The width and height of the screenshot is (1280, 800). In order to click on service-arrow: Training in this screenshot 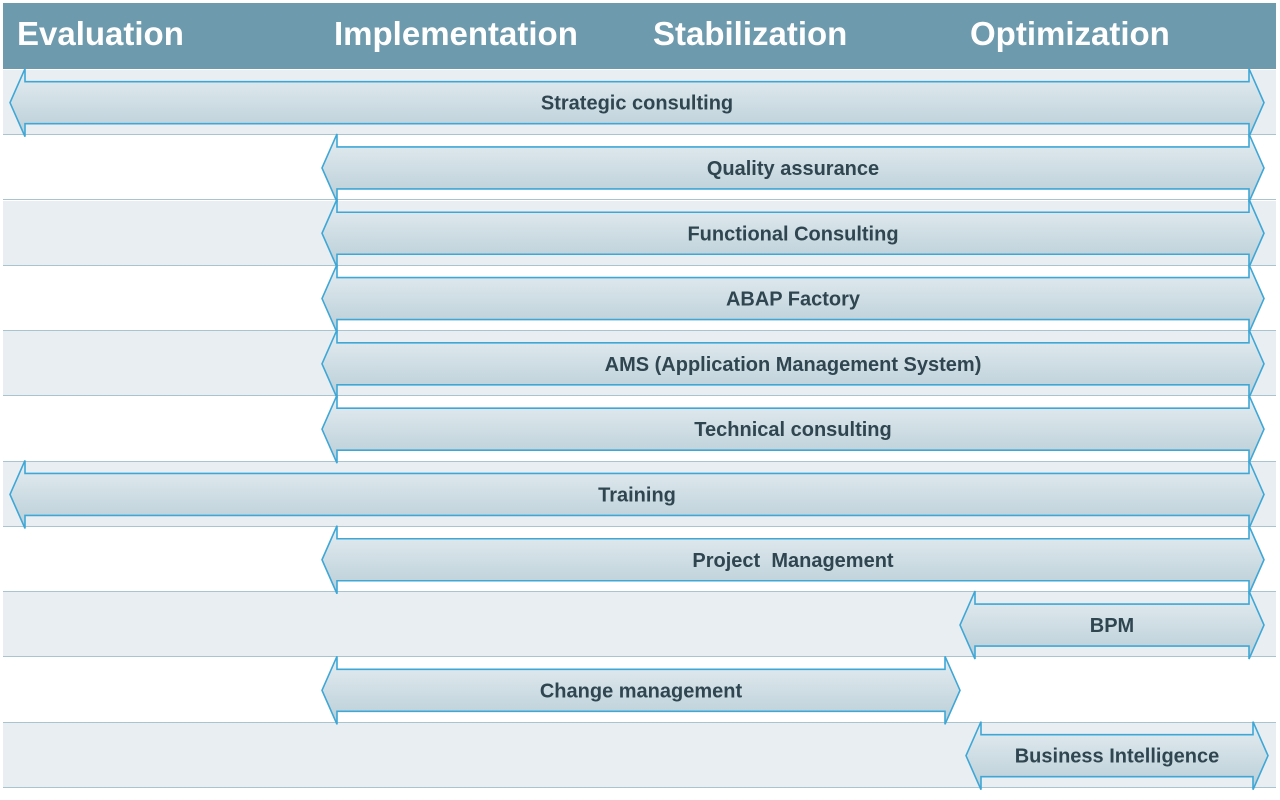, I will do `click(637, 494)`.